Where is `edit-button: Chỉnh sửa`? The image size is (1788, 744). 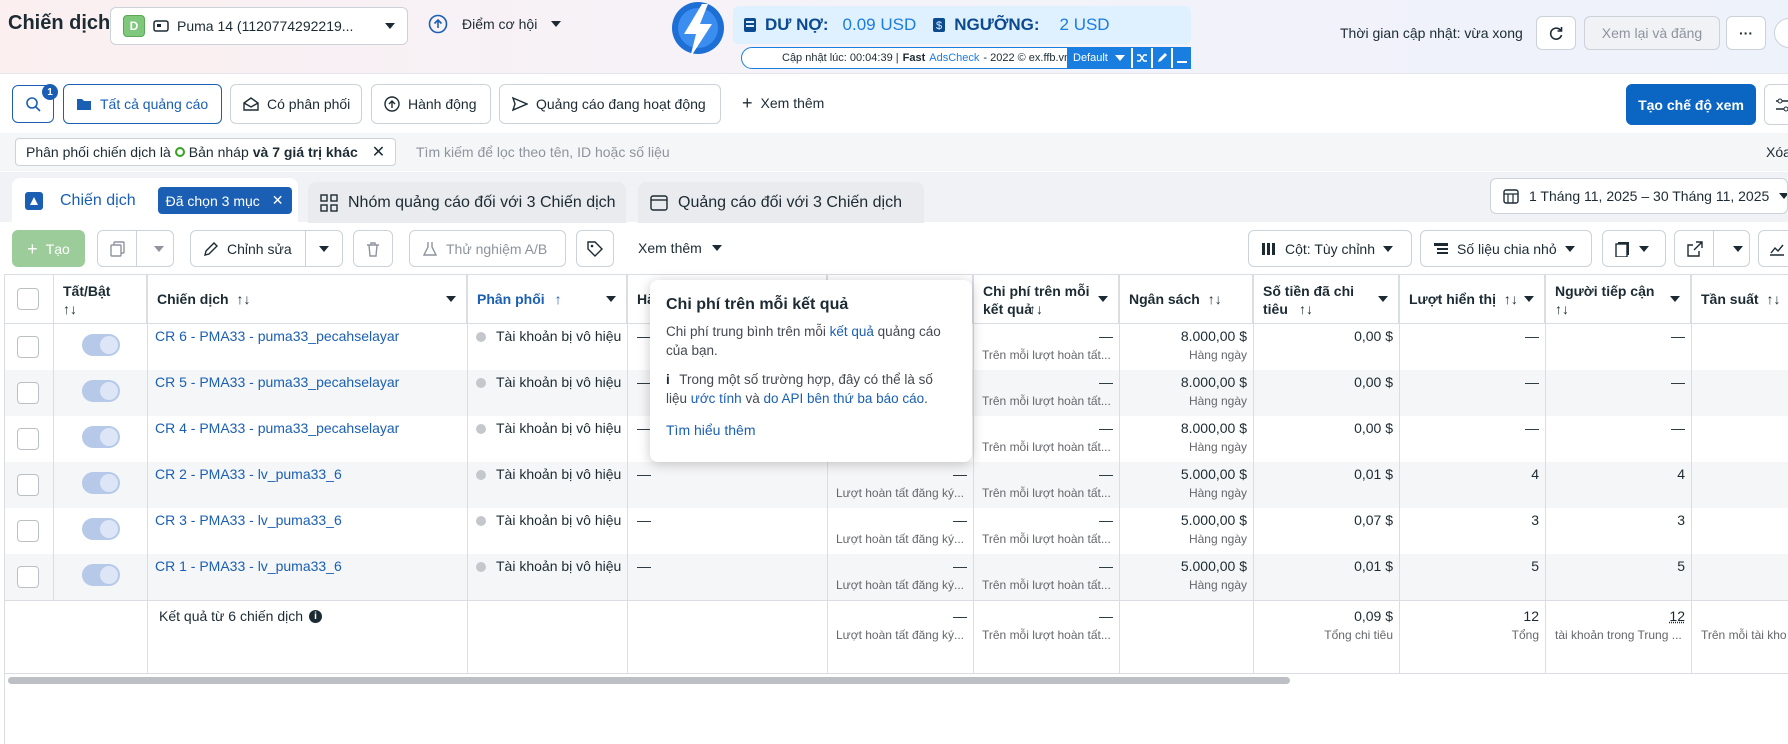
edit-button: Chỉnh sửa is located at coordinates (266, 248).